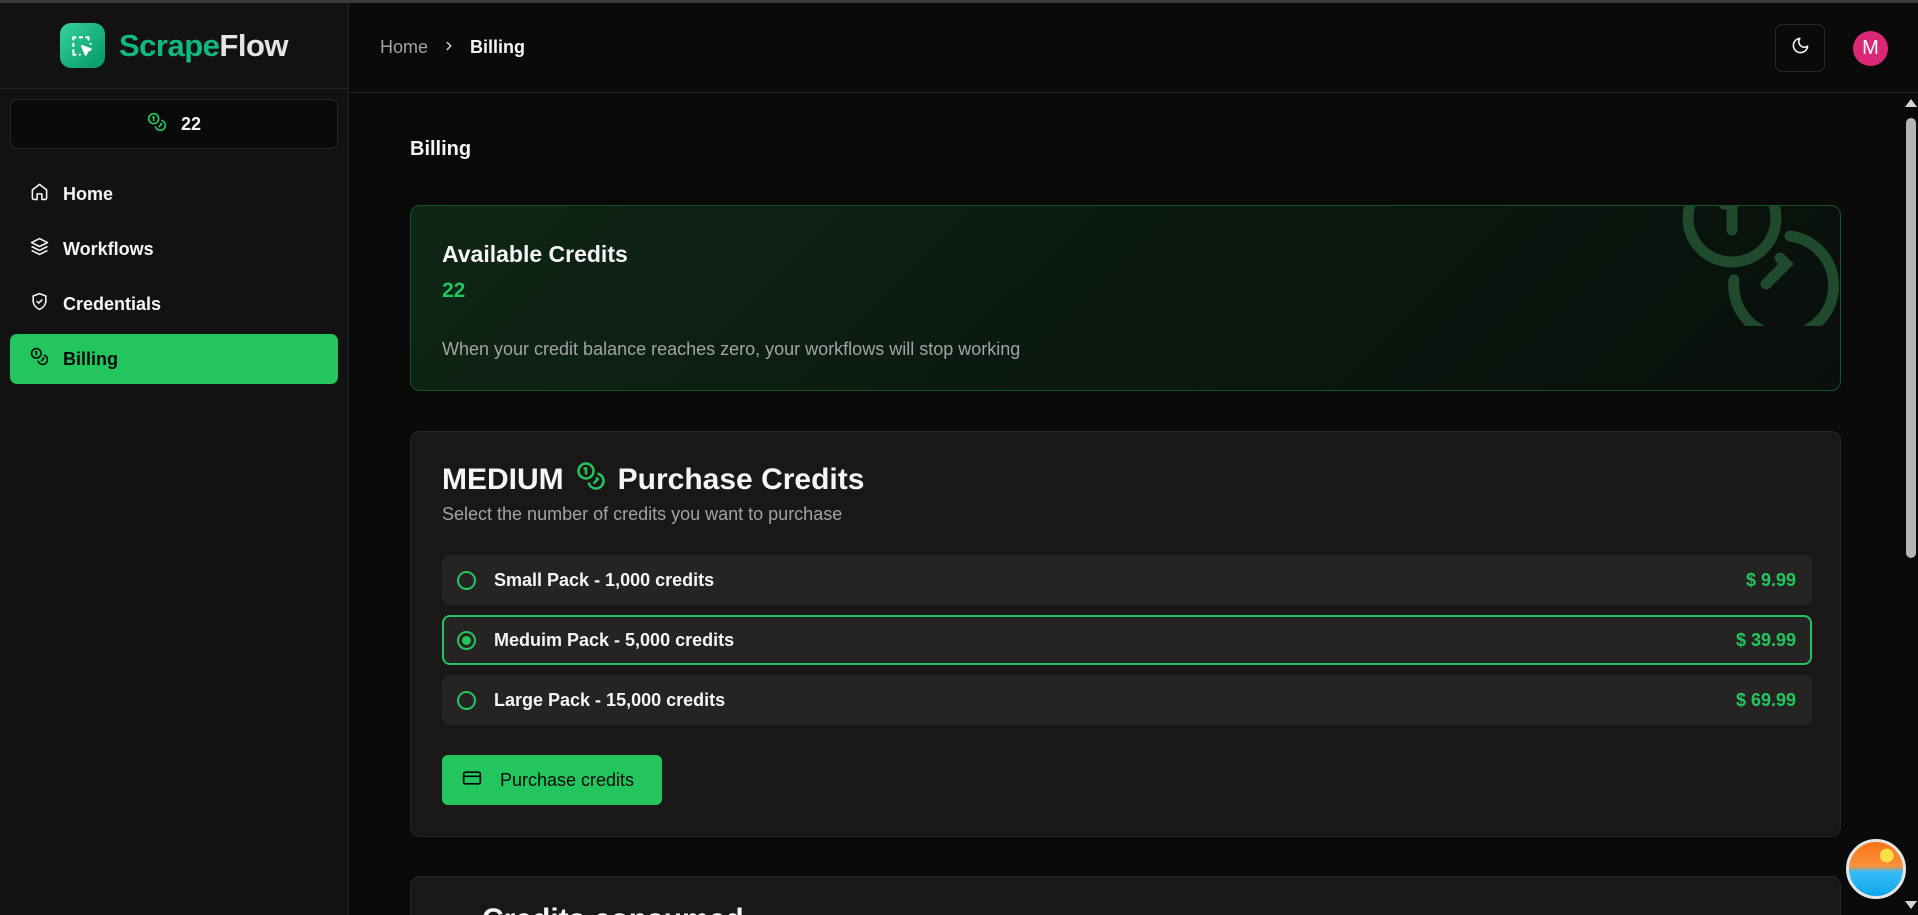 This screenshot has height=915, width=1918. What do you see at coordinates (1911, 103) in the screenshot?
I see `scroll-up-arrow-icon` at bounding box center [1911, 103].